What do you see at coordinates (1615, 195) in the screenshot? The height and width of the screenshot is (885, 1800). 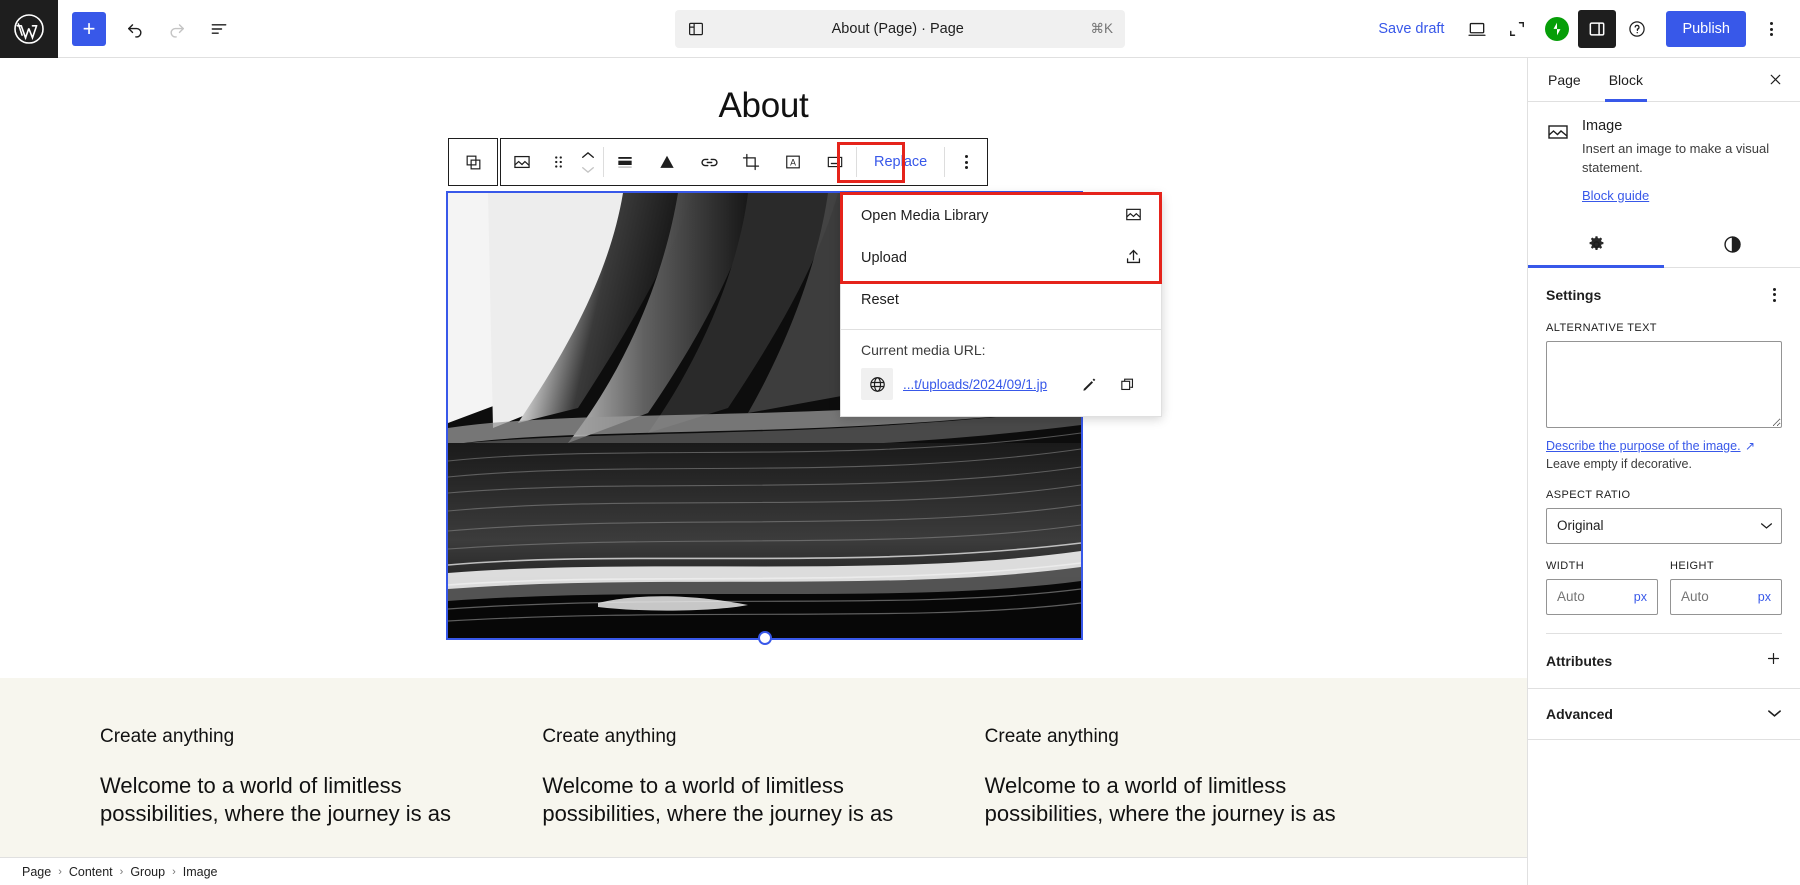 I see `block-guide-link: Block guide` at bounding box center [1615, 195].